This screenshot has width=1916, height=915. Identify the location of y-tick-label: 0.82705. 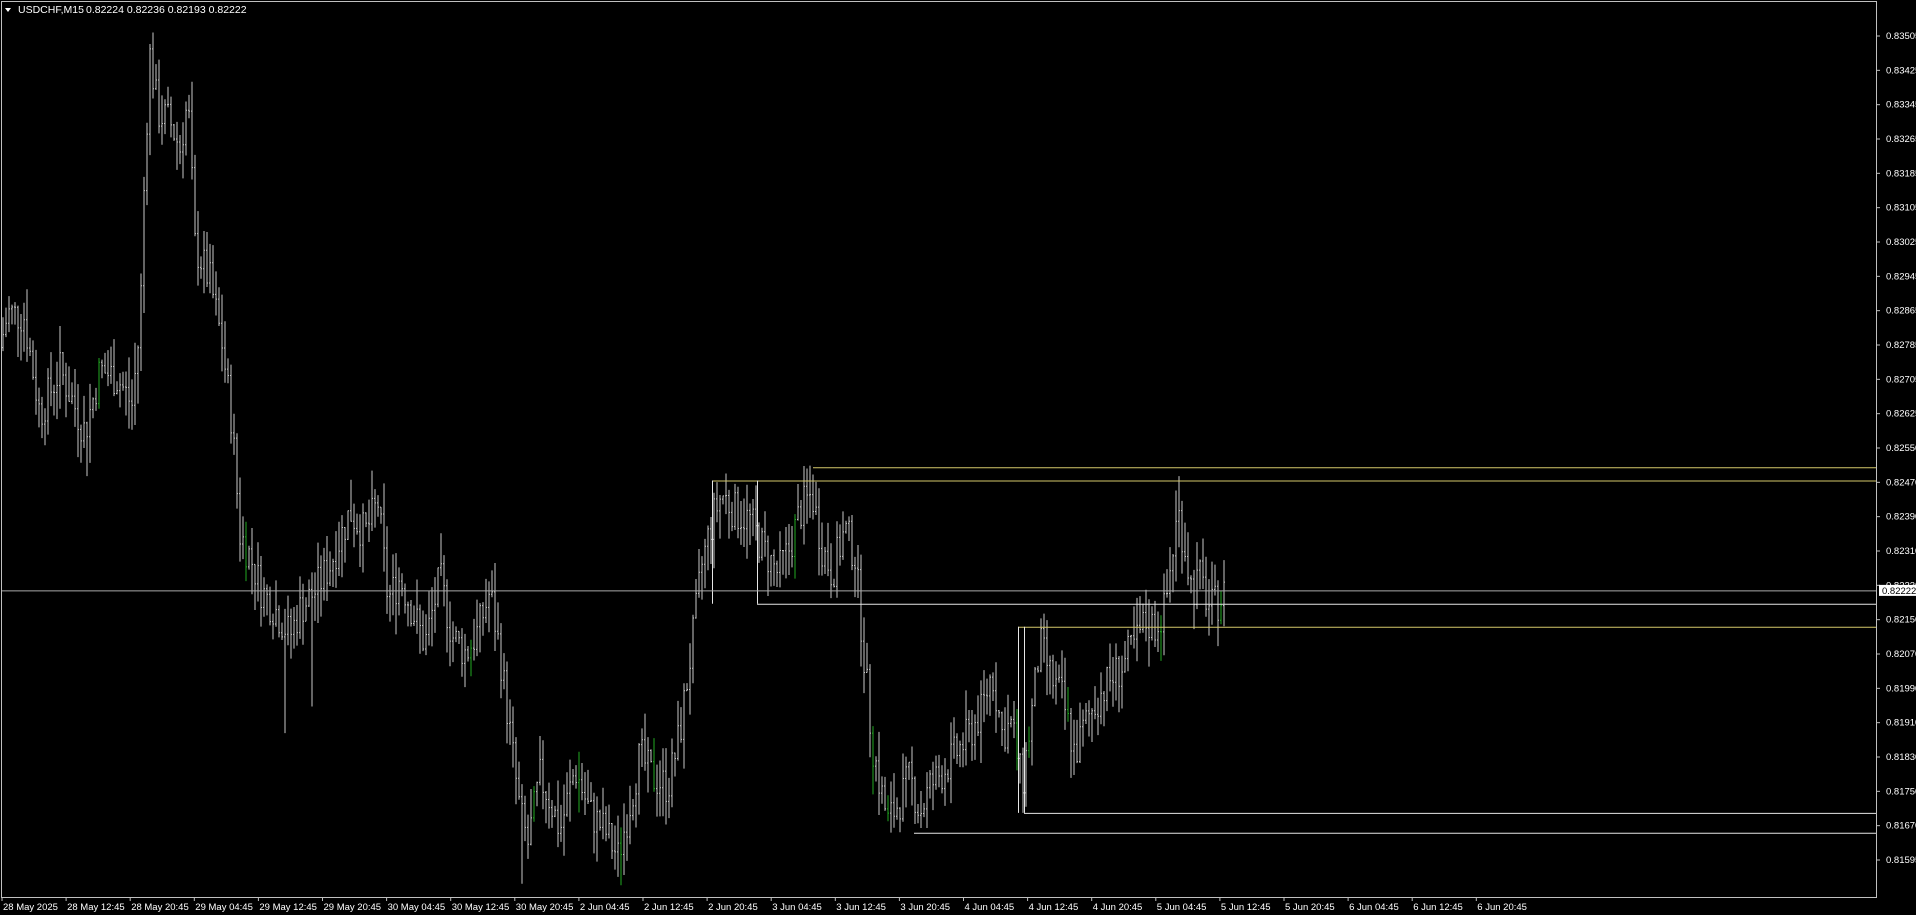
(1901, 379).